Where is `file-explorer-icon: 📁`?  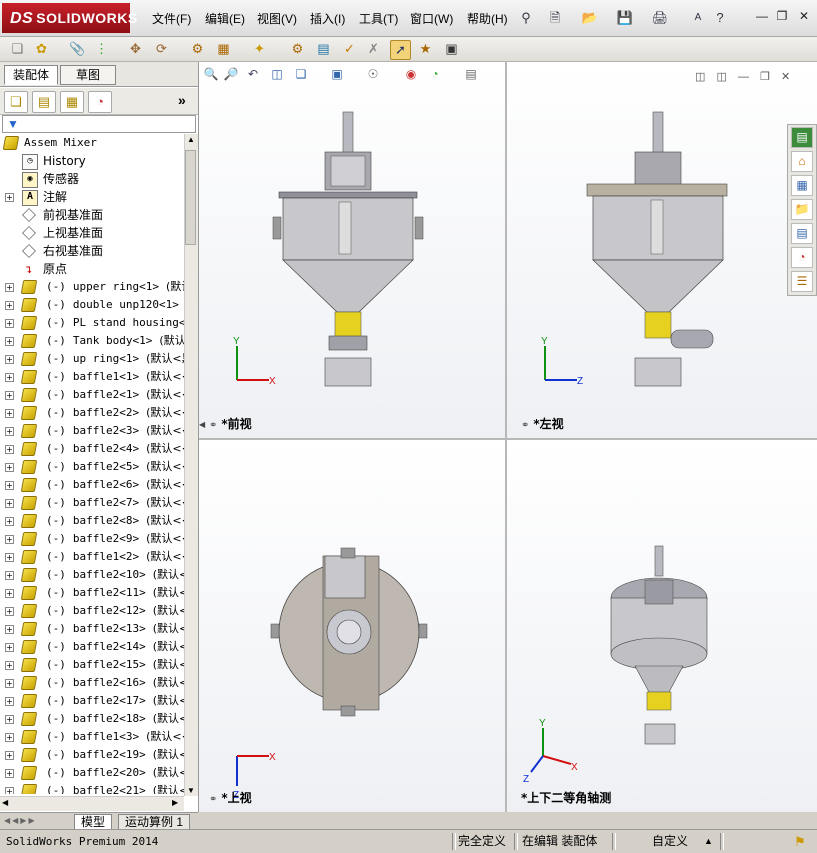 file-explorer-icon: 📁 is located at coordinates (802, 209).